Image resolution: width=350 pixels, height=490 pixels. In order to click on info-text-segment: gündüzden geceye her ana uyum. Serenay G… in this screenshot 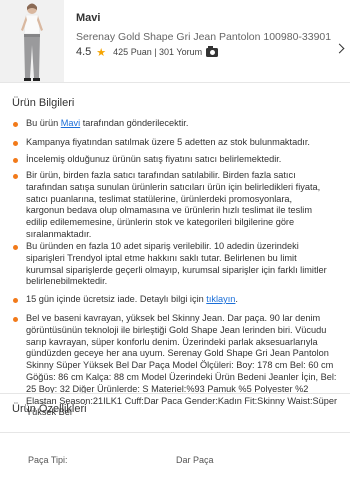, I will do `click(177, 353)`.